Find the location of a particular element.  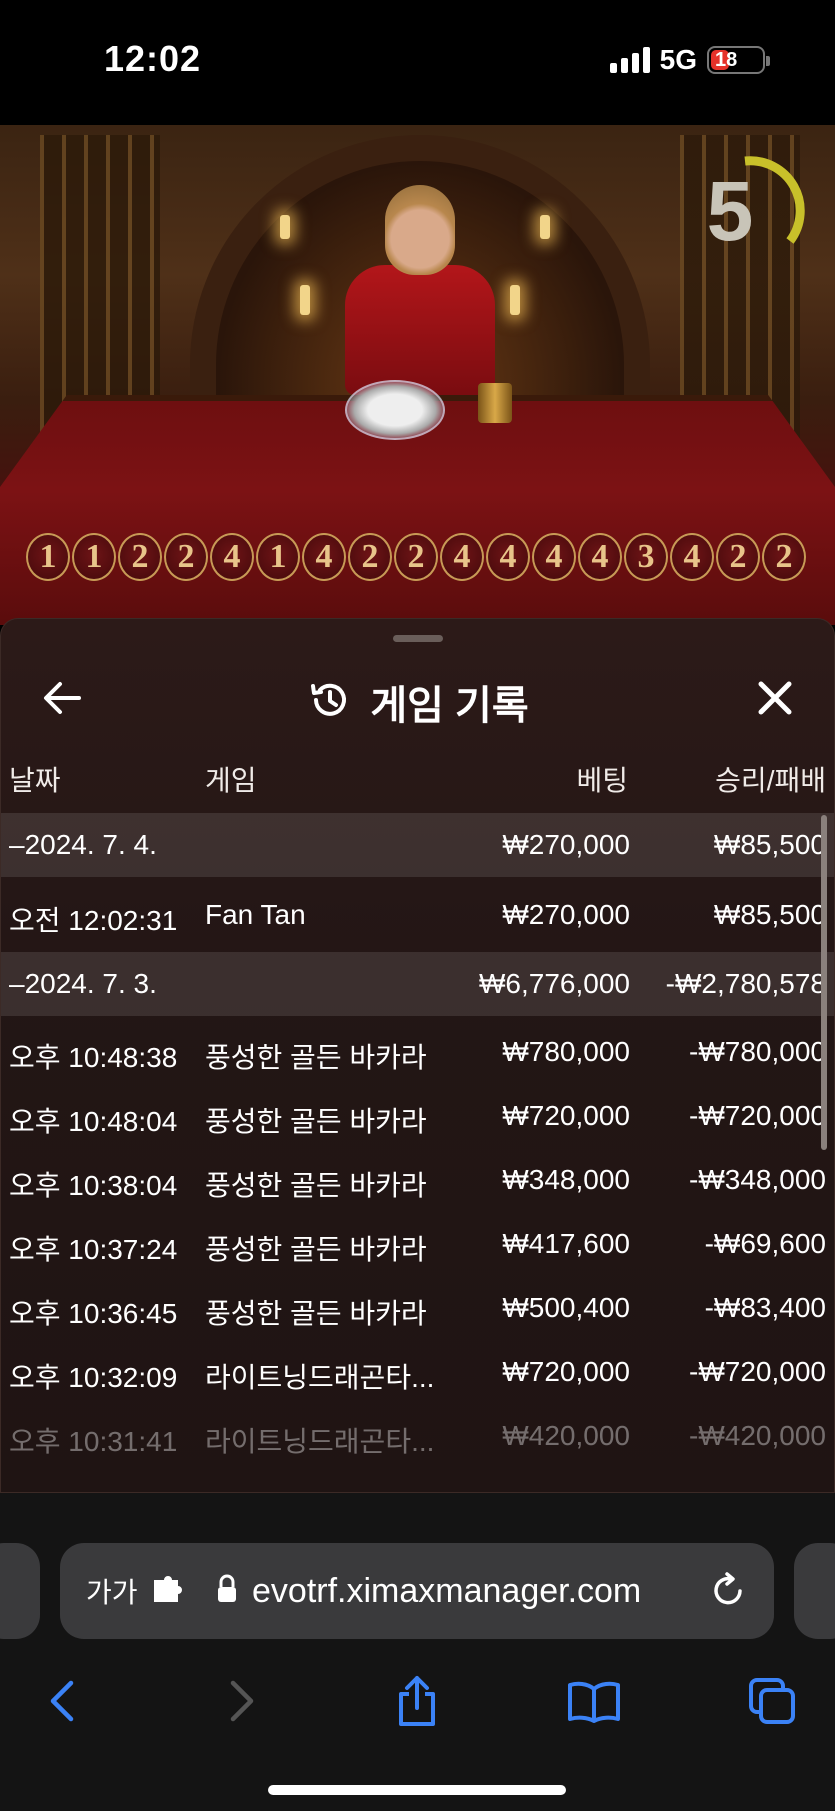

forward-icon is located at coordinates (242, 1701).